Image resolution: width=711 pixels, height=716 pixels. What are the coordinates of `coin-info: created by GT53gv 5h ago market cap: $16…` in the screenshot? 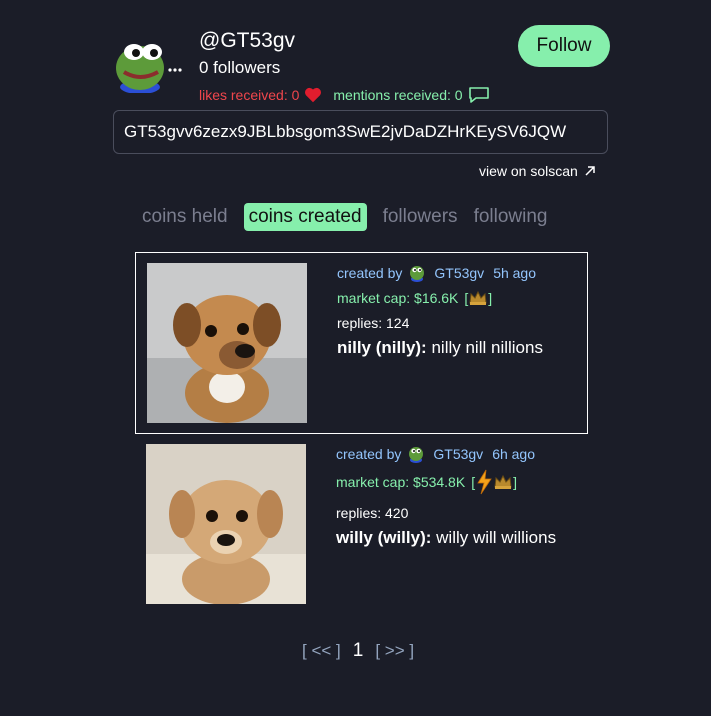 It's located at (462, 310).